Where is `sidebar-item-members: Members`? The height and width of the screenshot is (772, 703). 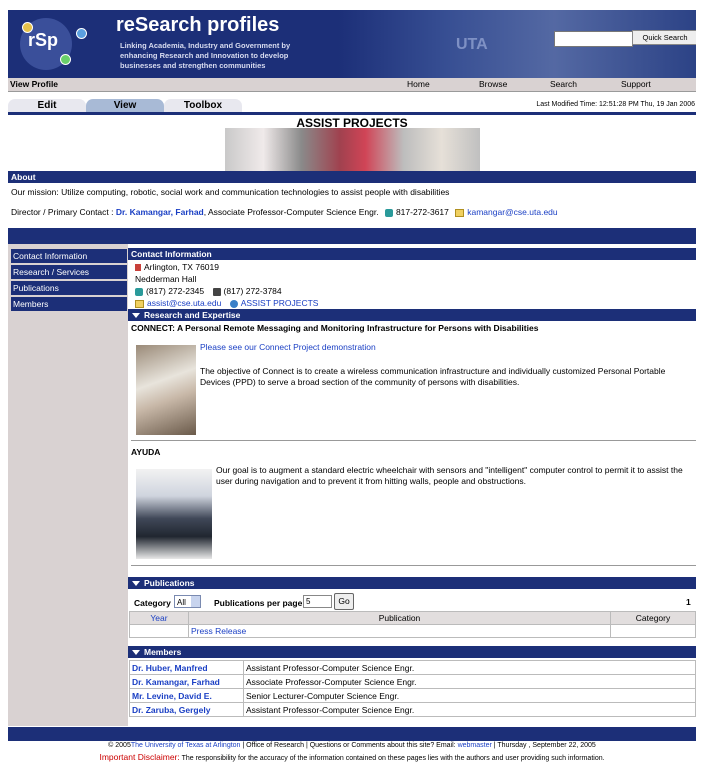
sidebar-item-members: Members is located at coordinates (69, 304).